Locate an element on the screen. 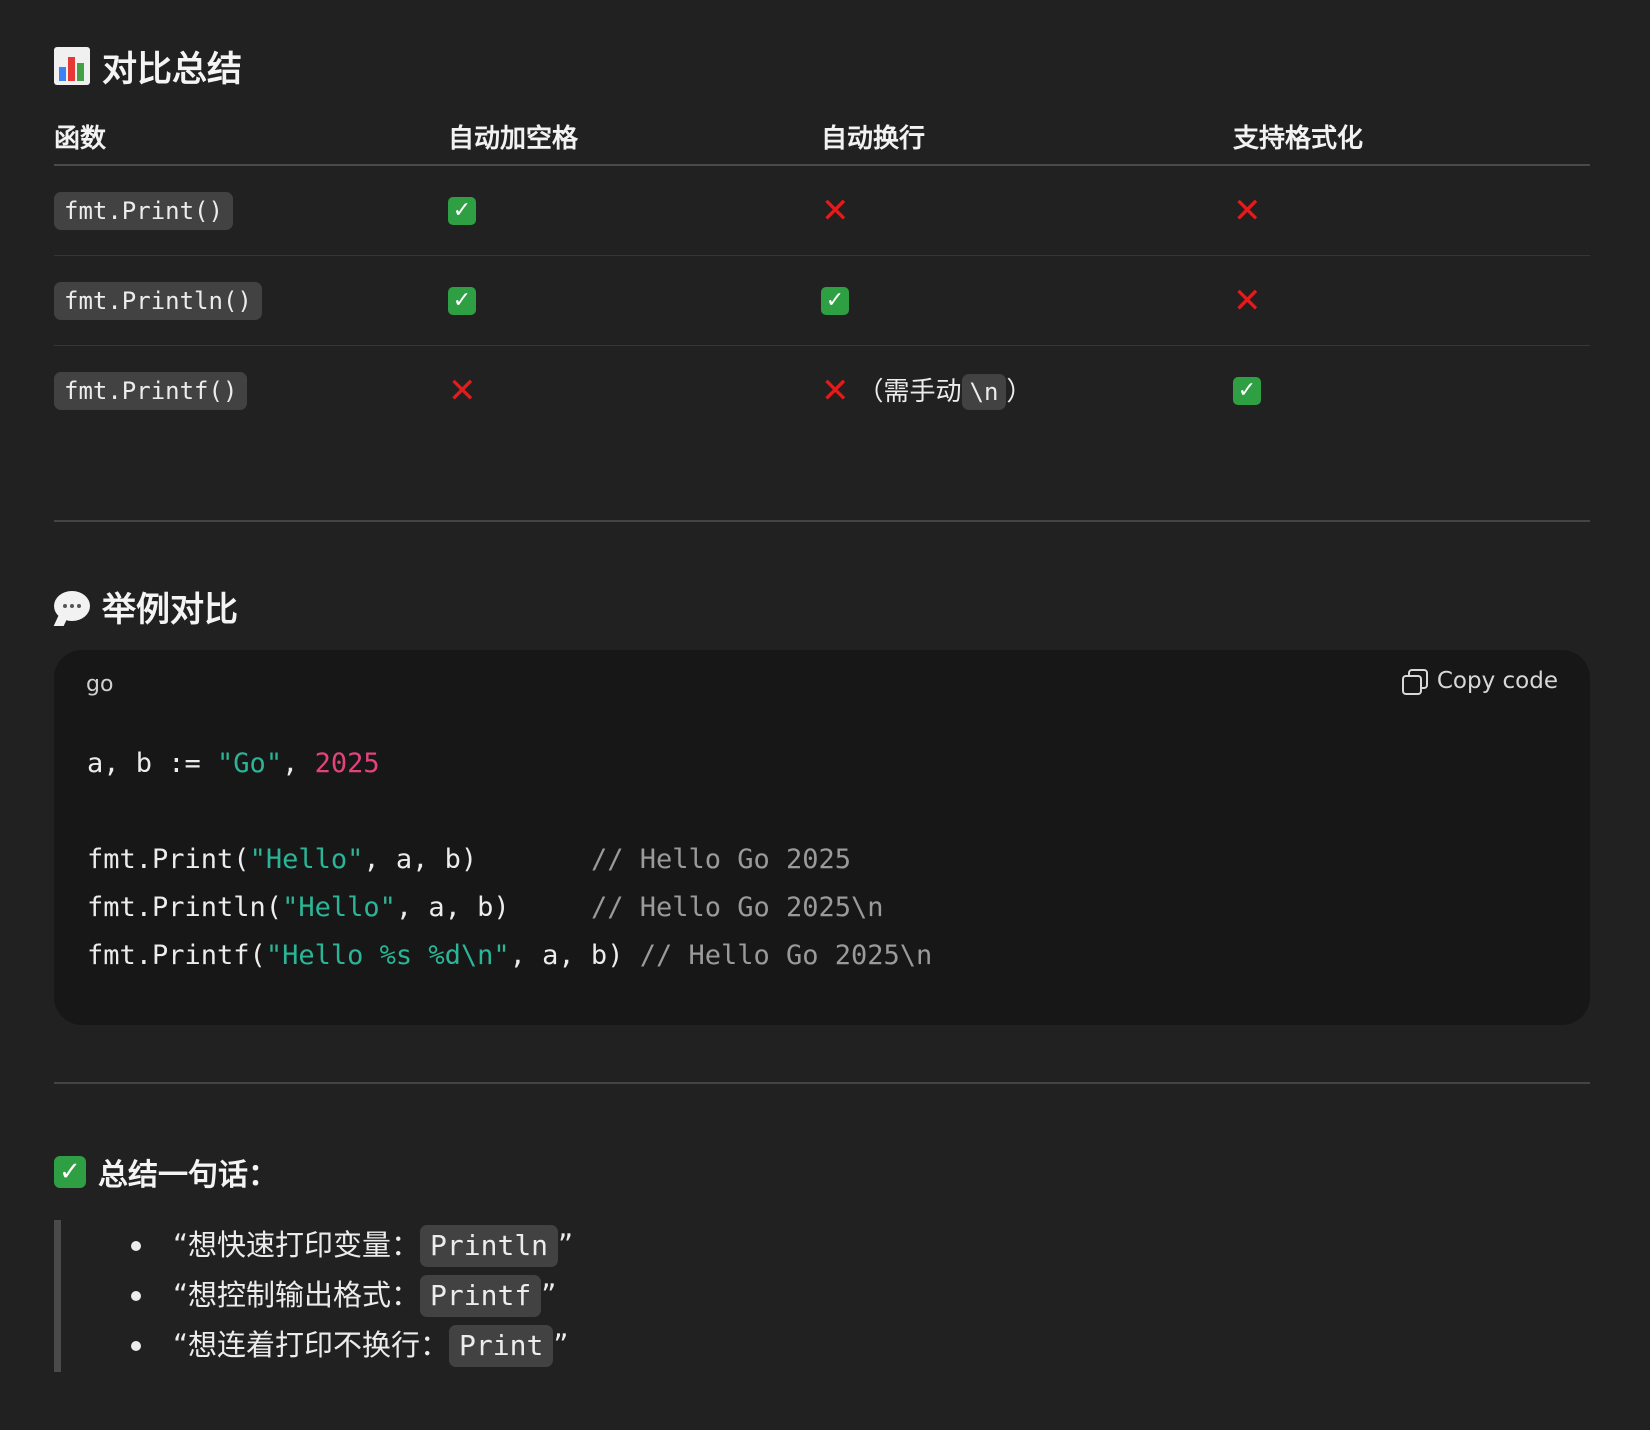 This screenshot has width=1650, height=1430. newline-note: （需手动 \n） is located at coordinates (945, 392).